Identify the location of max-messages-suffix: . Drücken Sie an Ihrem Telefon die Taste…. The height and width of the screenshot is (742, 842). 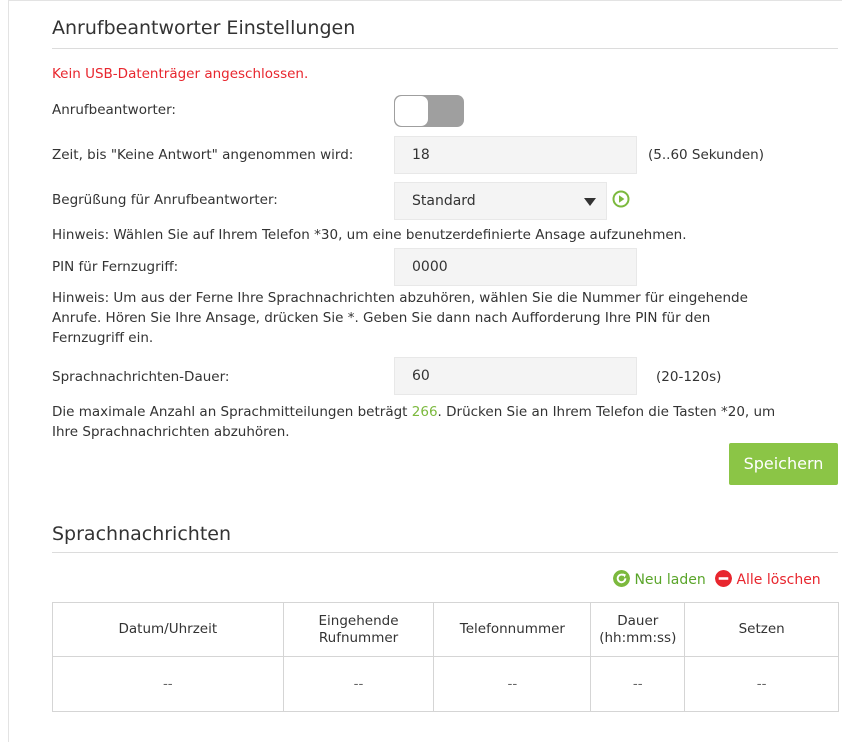
(606, 412).